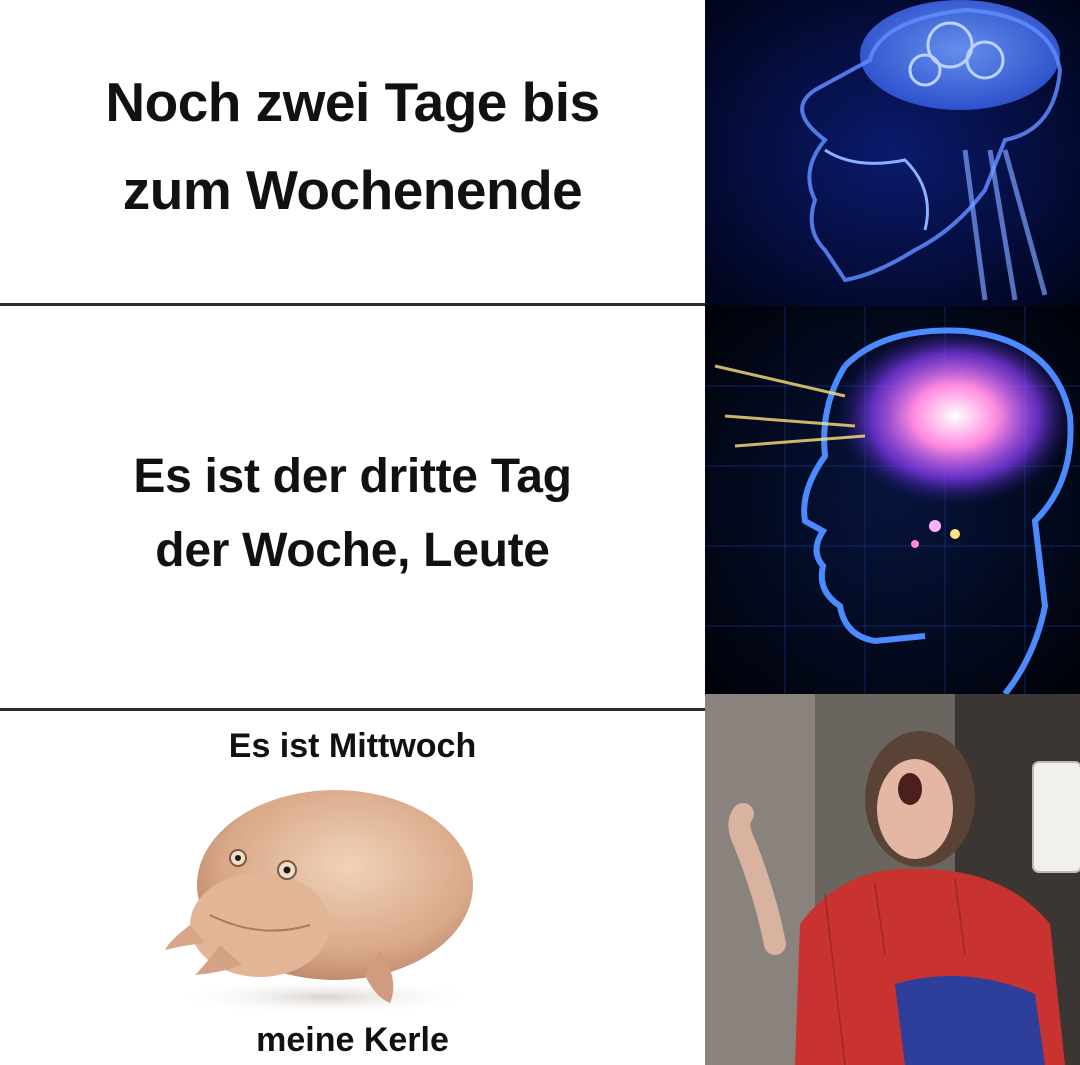 The height and width of the screenshot is (1065, 1080). I want to click on panel2-line2: der Woche, Leute, so click(352, 550).